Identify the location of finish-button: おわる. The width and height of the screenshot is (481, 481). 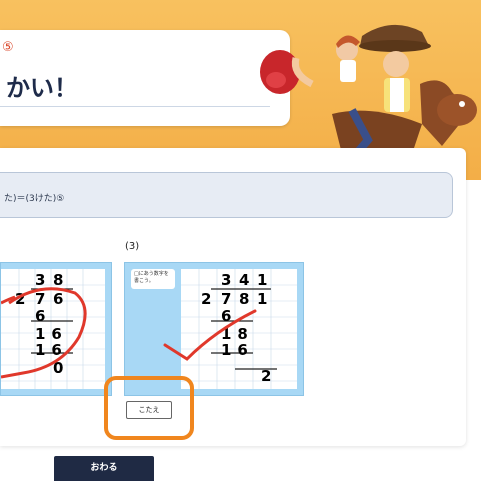
(104, 468).